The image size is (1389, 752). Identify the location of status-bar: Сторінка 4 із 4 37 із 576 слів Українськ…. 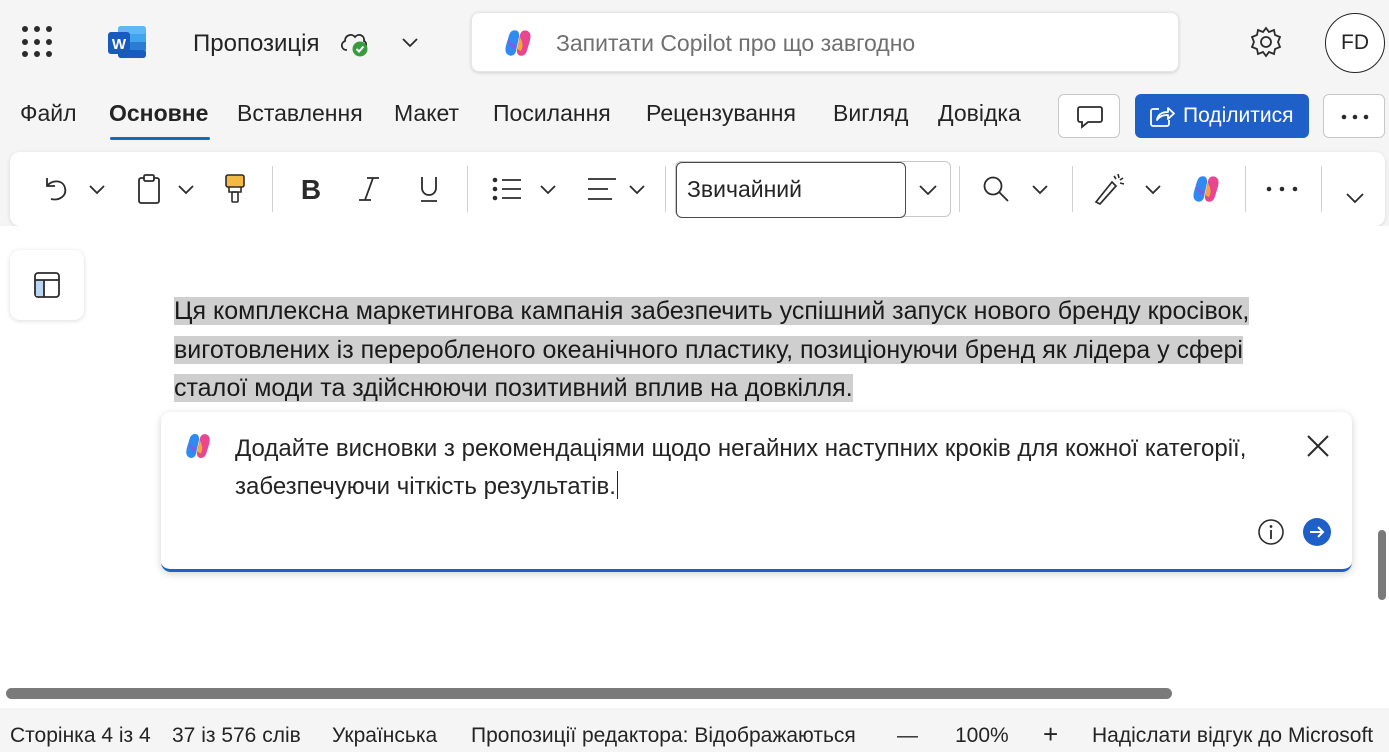
(694, 732).